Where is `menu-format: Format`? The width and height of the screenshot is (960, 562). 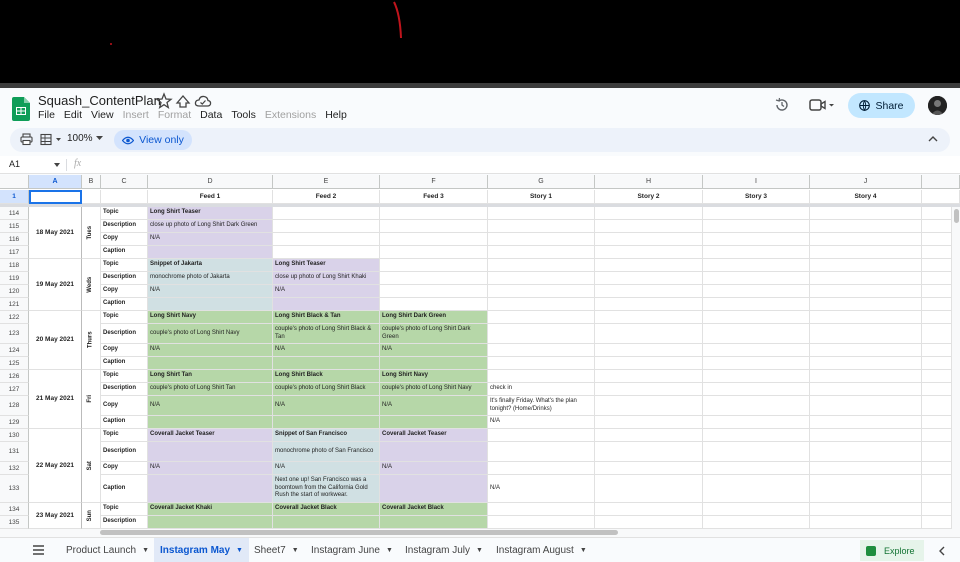
menu-format: Format is located at coordinates (174, 115).